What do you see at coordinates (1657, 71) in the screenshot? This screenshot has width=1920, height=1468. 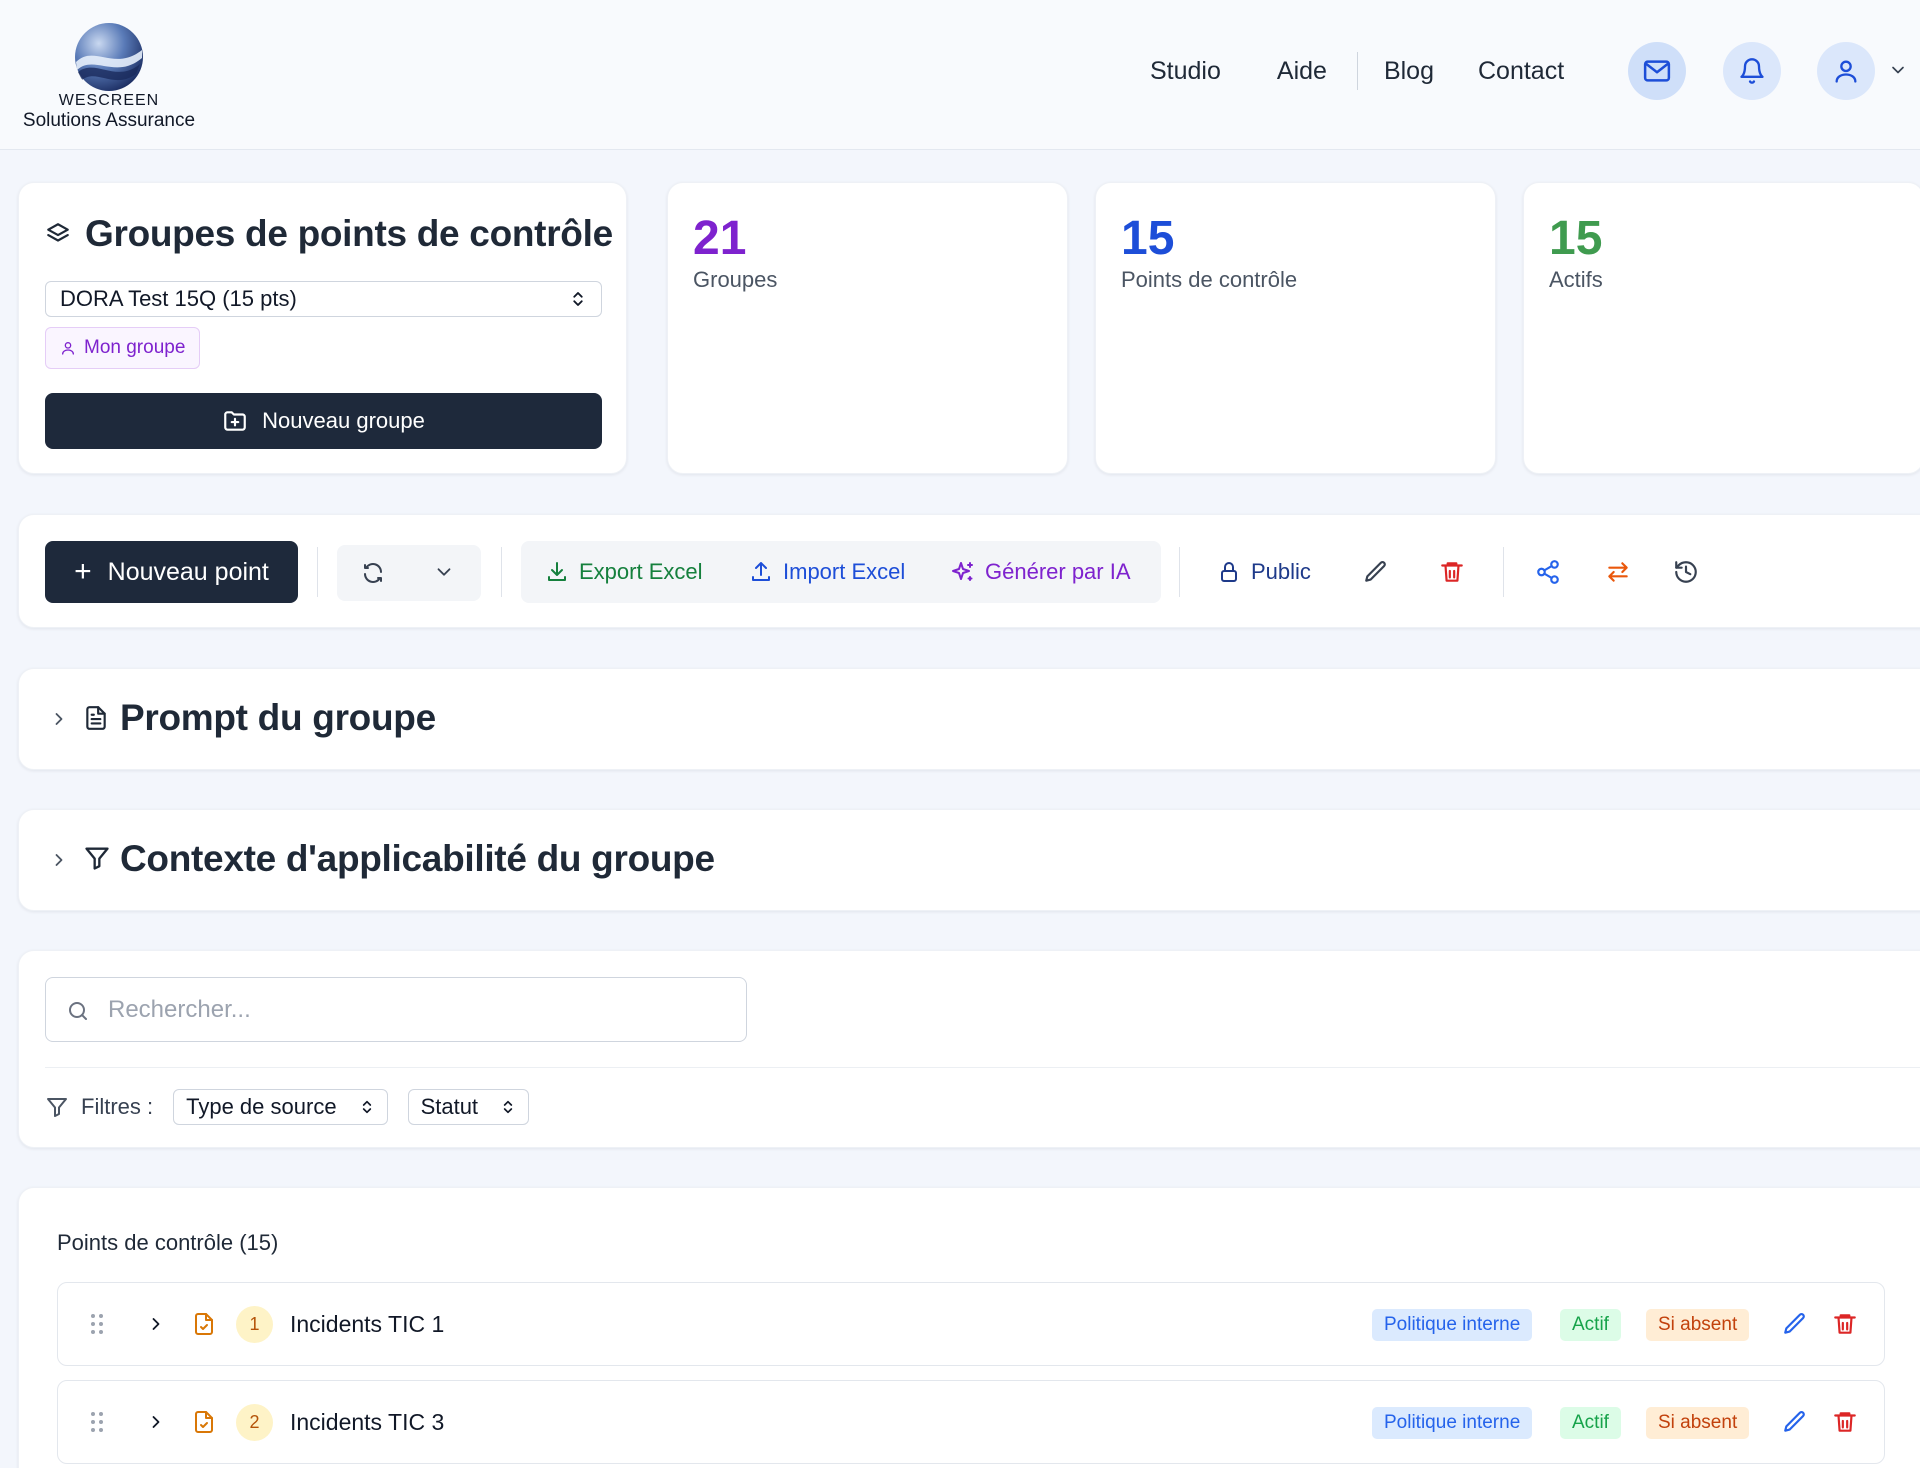 I see `messages-button` at bounding box center [1657, 71].